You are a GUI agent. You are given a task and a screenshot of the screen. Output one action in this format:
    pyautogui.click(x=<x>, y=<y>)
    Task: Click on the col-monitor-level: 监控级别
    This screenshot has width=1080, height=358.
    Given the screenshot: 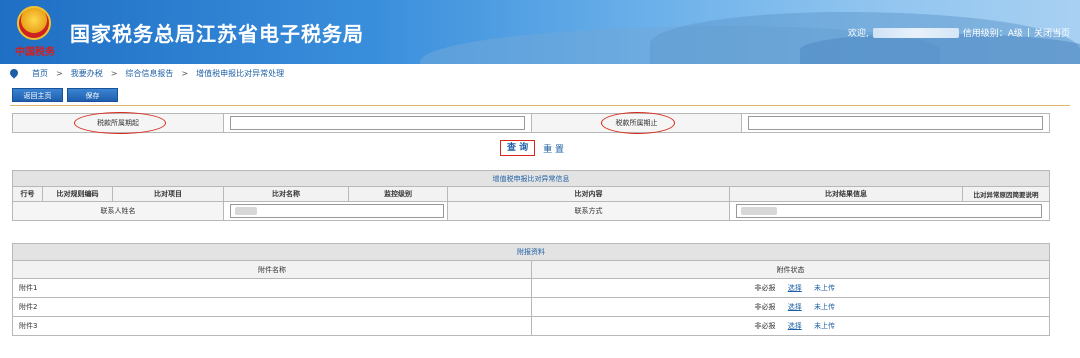 What is the action you would take?
    pyautogui.click(x=398, y=194)
    